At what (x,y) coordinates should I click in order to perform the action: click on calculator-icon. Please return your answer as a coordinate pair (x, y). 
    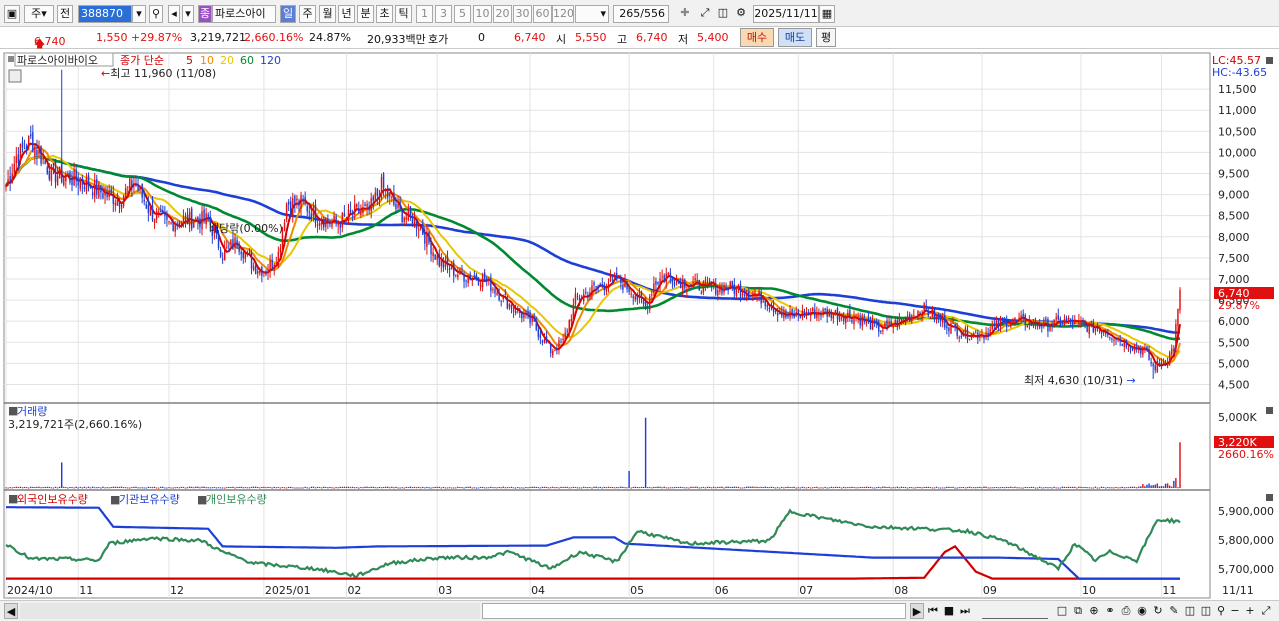
    Looking at the image, I should click on (15, 76).